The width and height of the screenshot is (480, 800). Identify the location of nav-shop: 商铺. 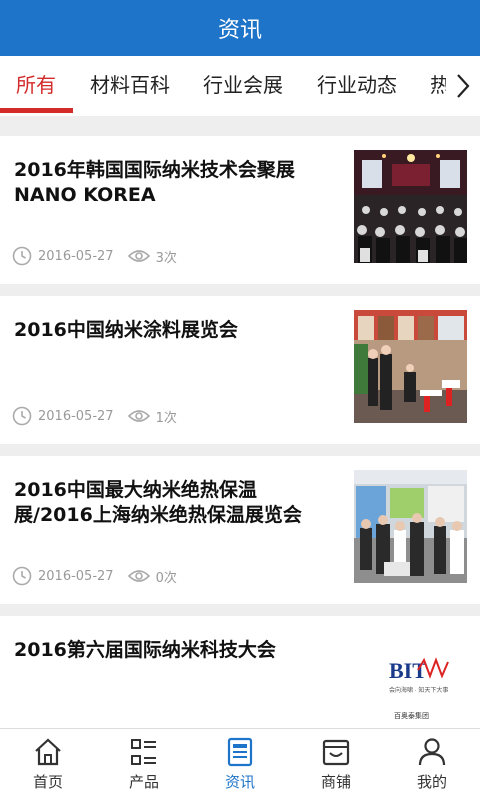
(336, 764).